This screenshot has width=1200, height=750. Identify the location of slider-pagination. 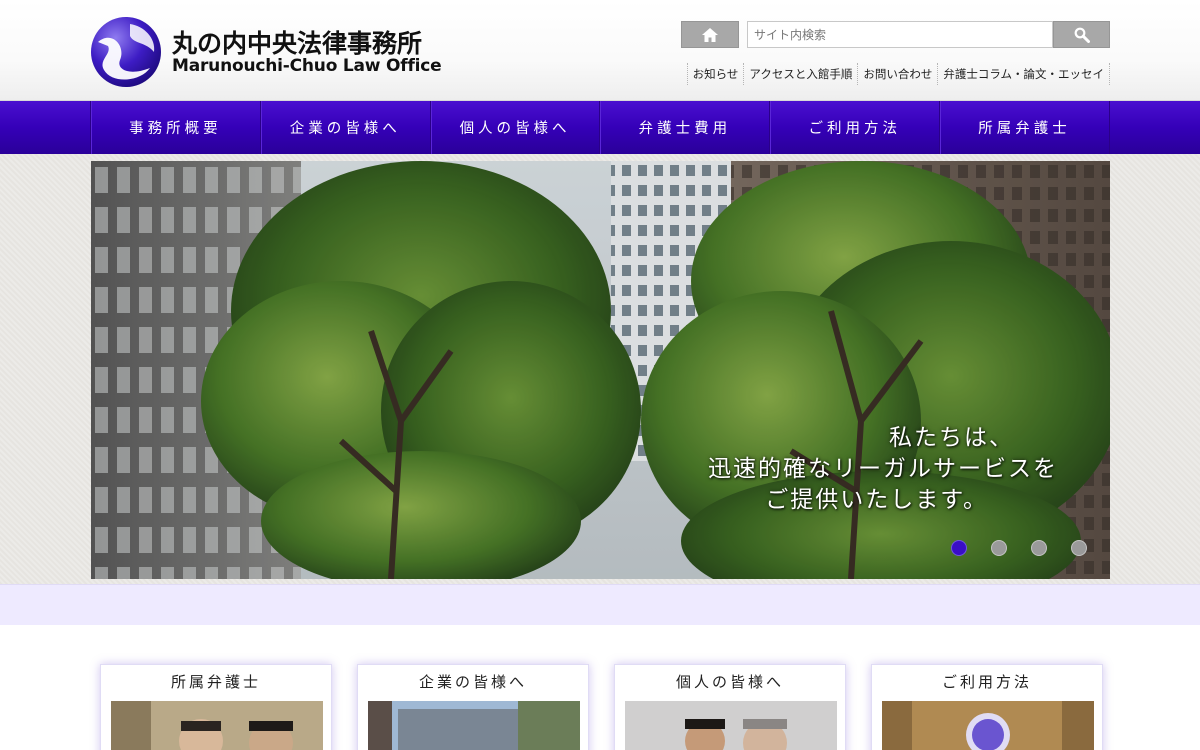
(1019, 548).